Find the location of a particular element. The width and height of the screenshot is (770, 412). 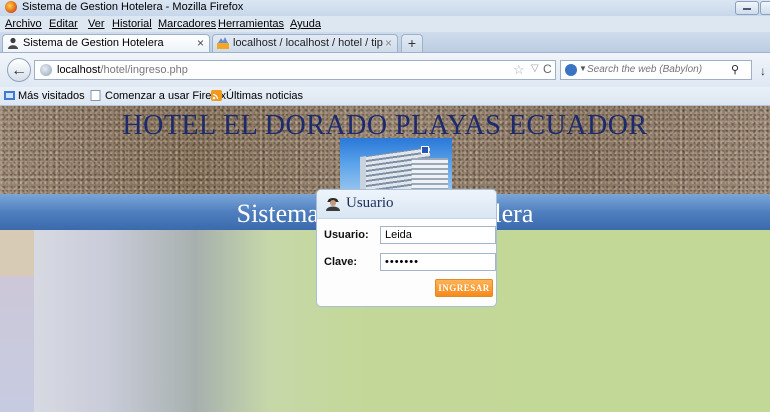

menu-historial: Historial is located at coordinates (132, 24).